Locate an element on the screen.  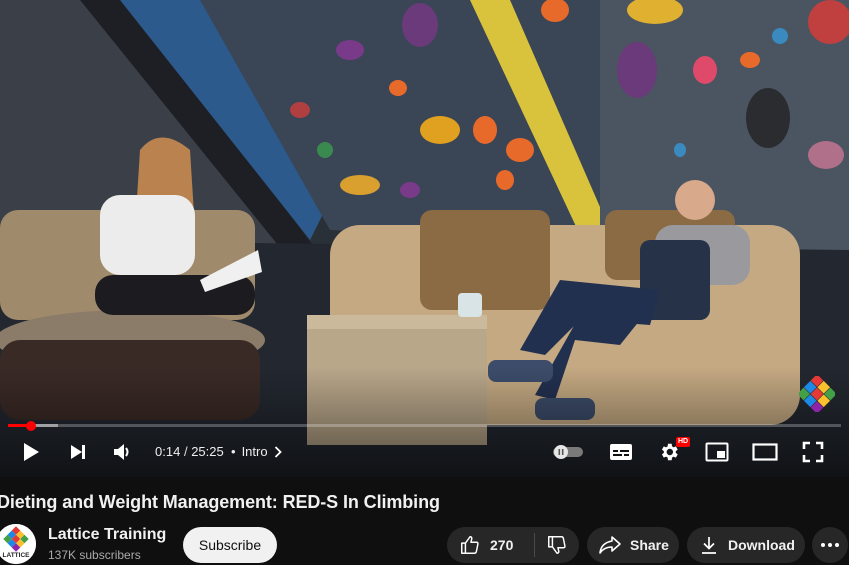
fullscreen-button is located at coordinates (813, 452).